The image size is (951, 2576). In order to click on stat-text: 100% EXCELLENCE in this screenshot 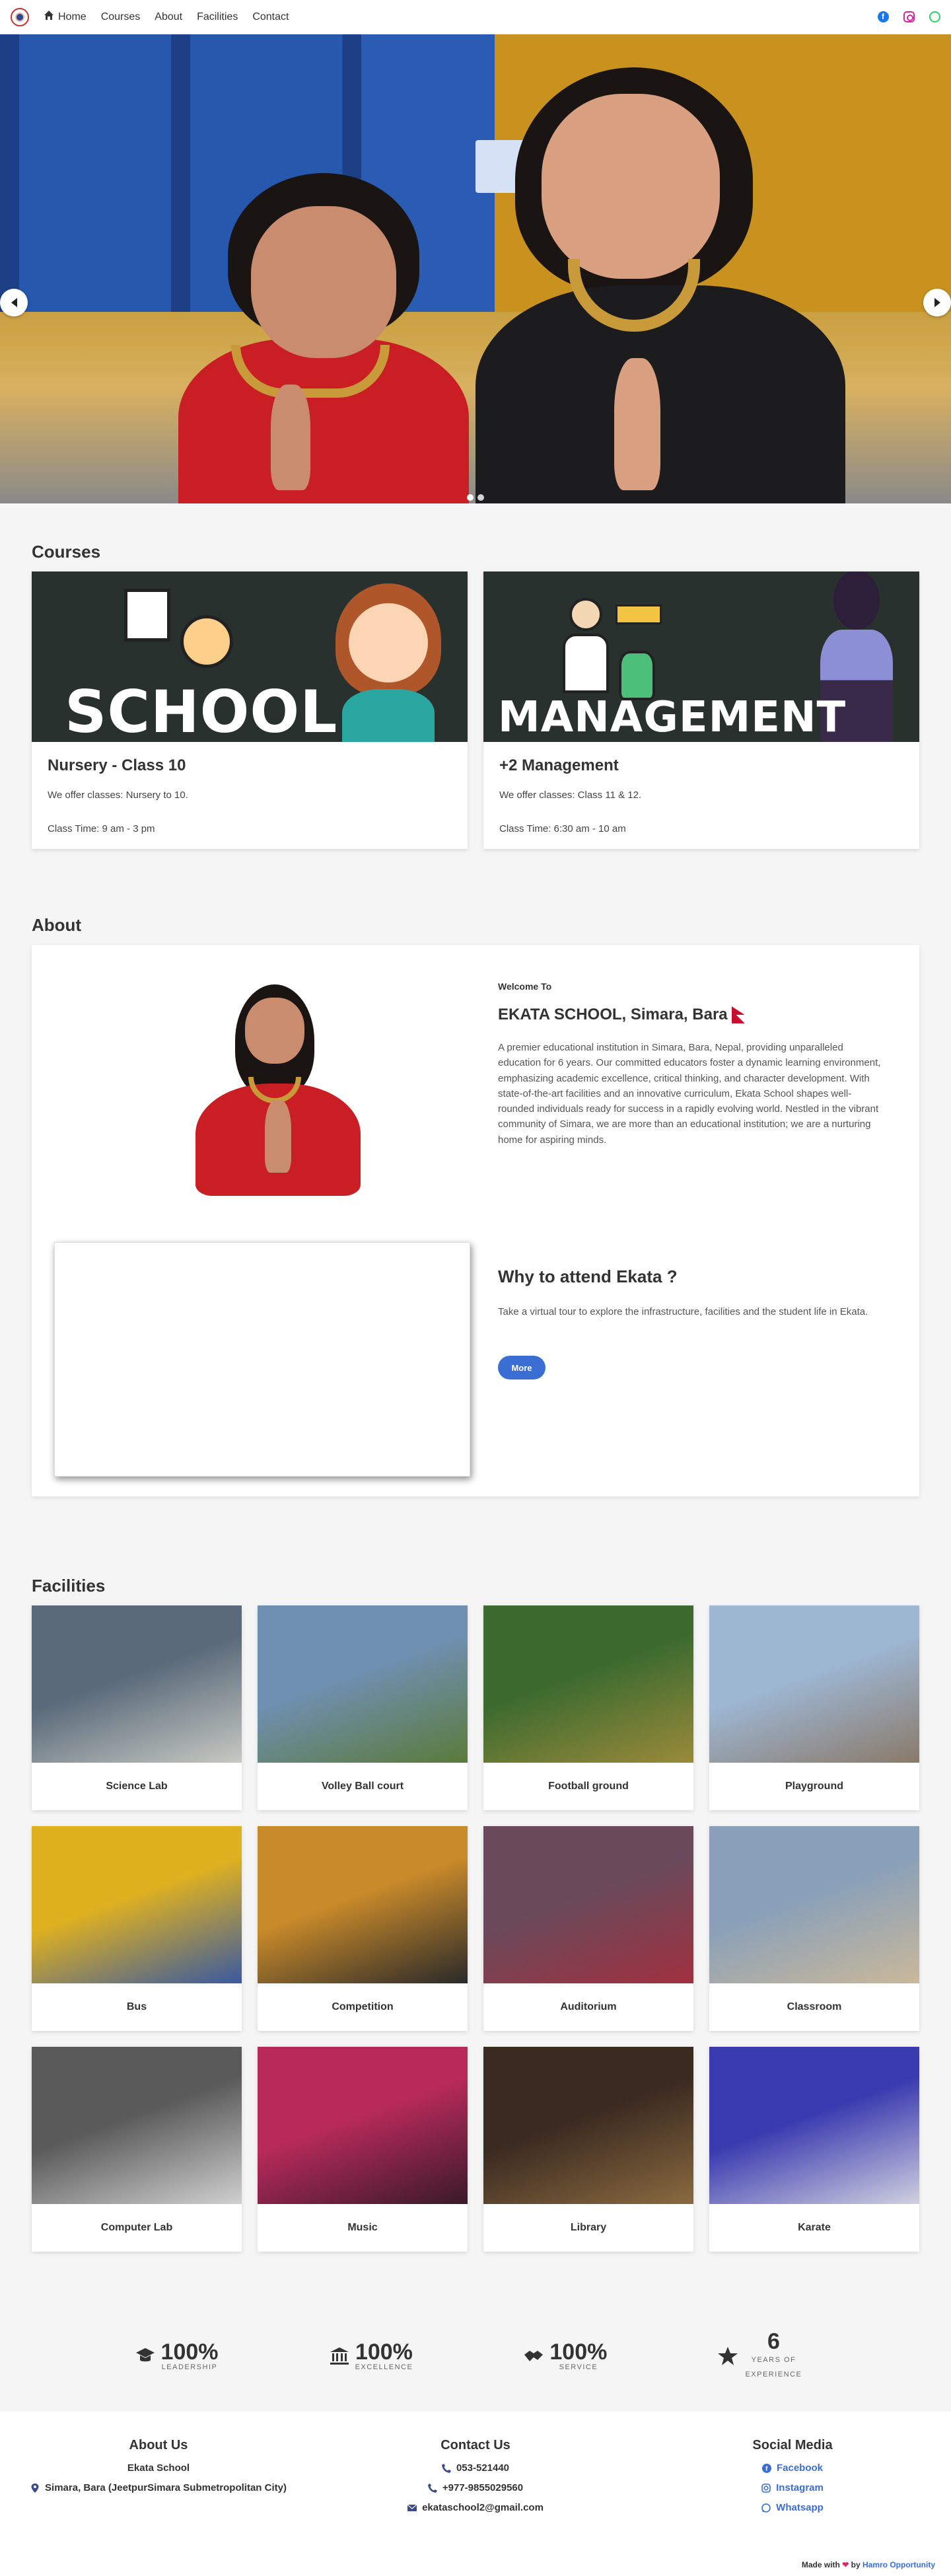, I will do `click(384, 2356)`.